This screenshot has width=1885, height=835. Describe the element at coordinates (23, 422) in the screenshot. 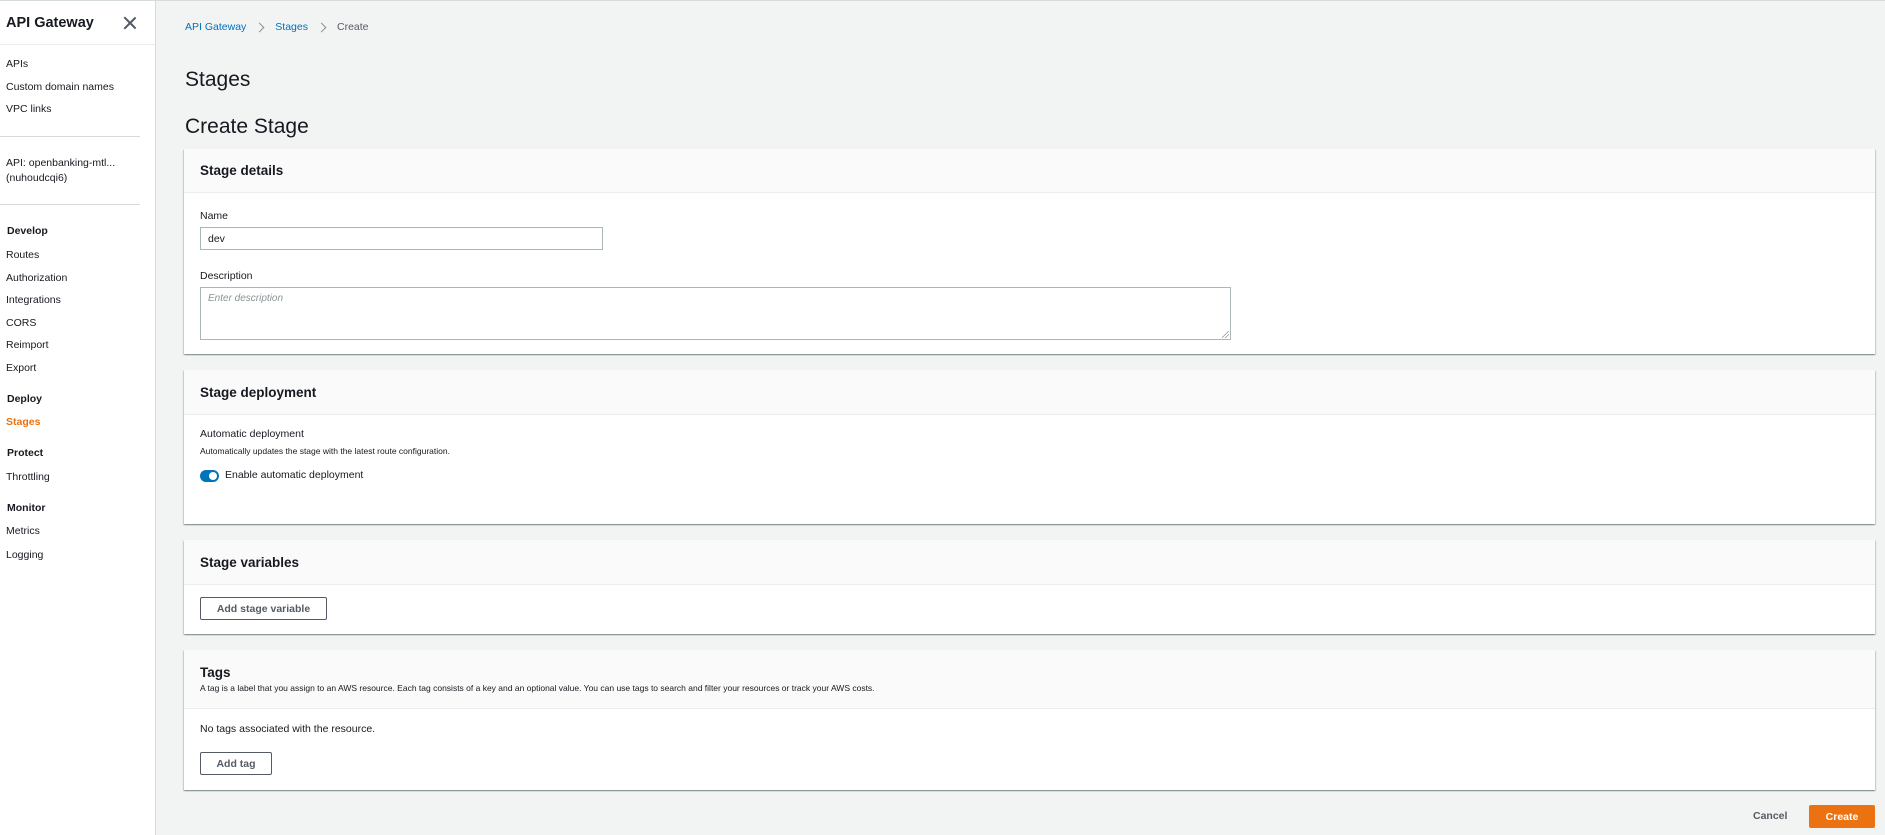

I see `sidebar-item-stages: Stages` at that location.